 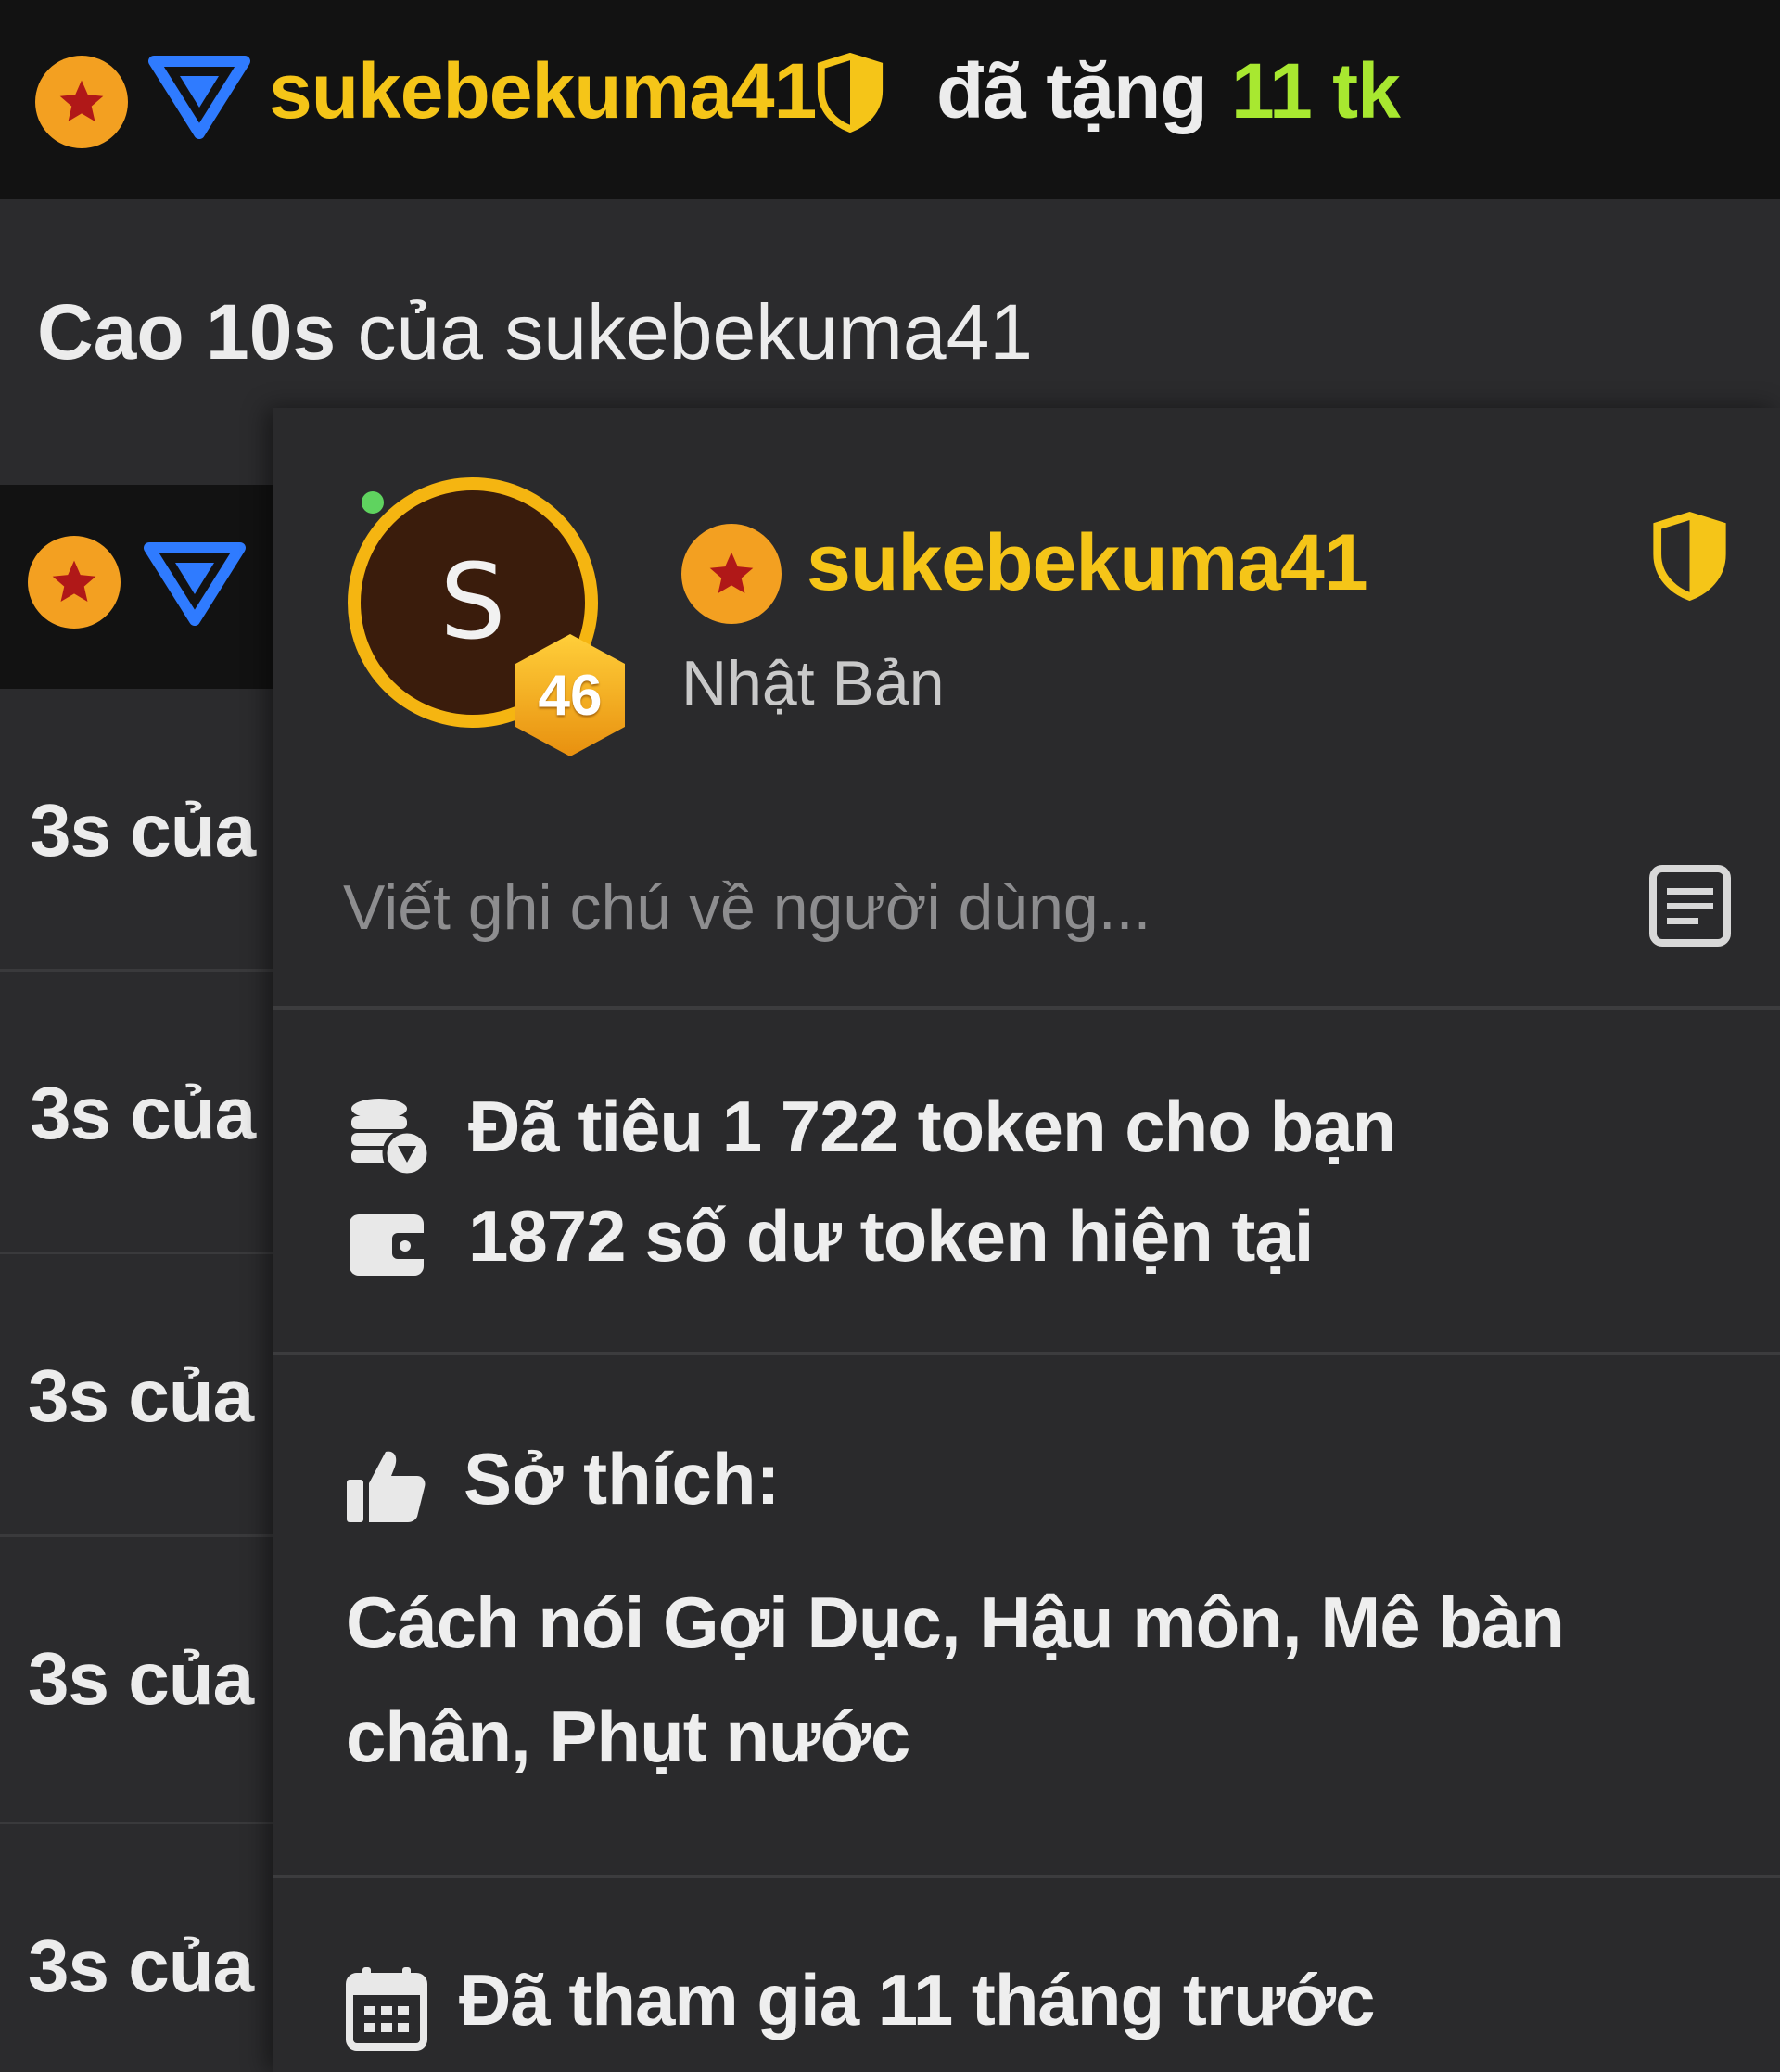 I want to click on note-icon, so click(x=1690, y=906).